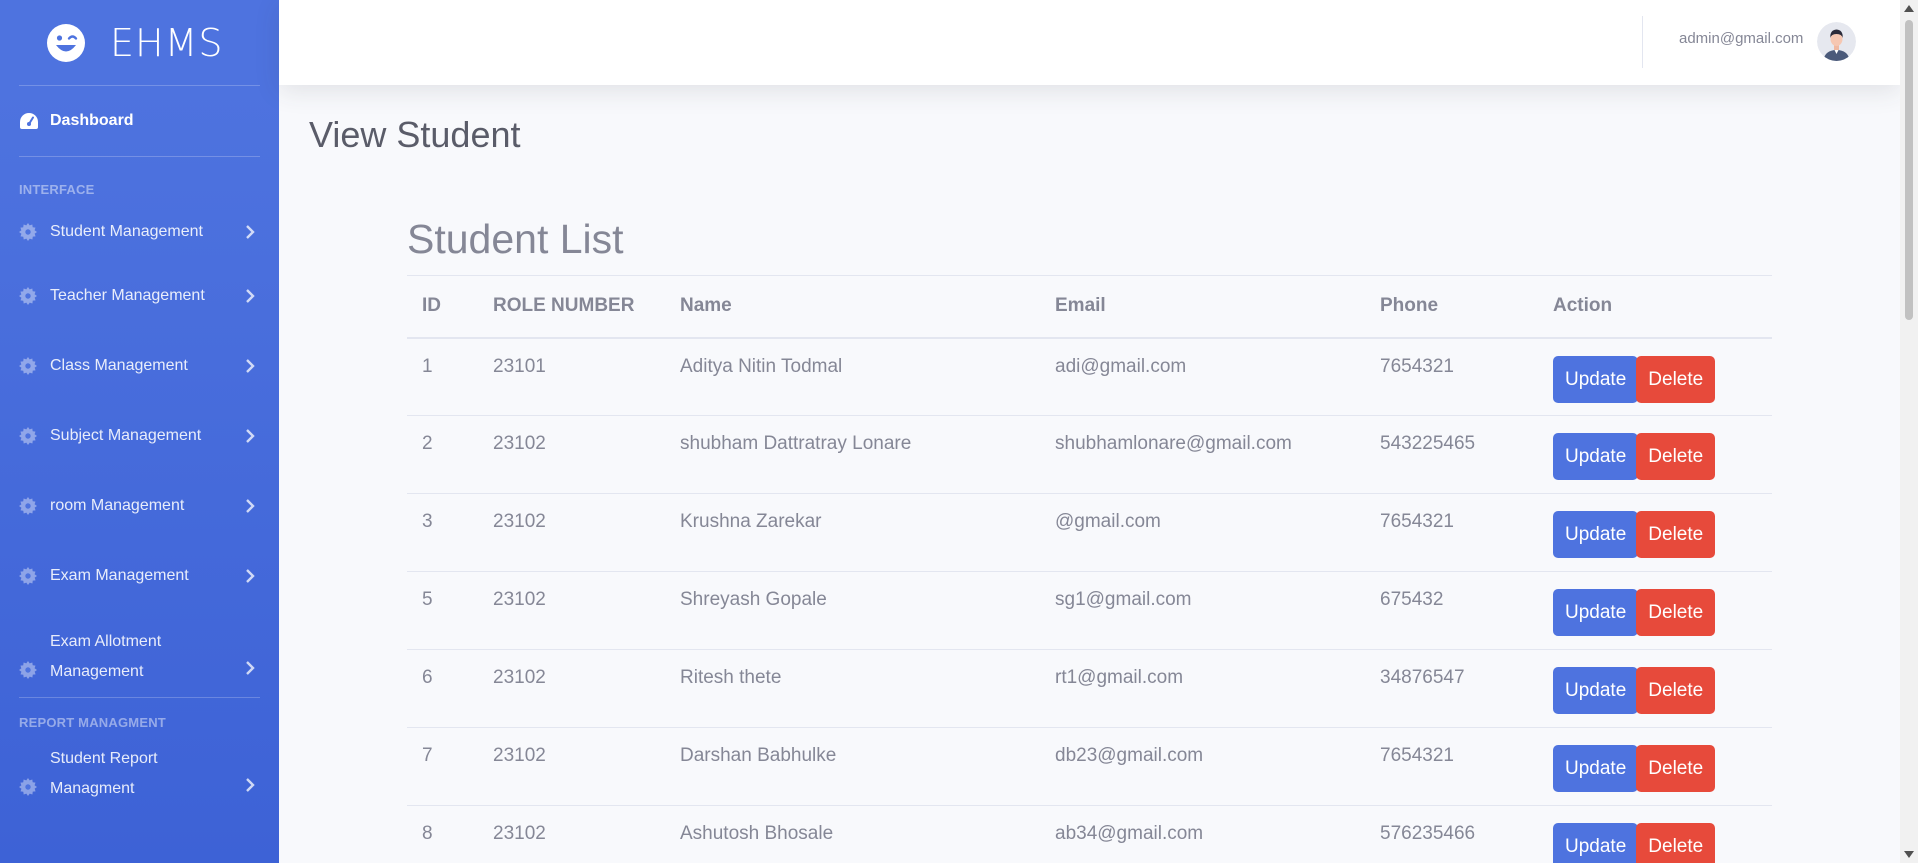 This screenshot has width=1918, height=863. What do you see at coordinates (515, 239) in the screenshot?
I see `list-title: Student List` at bounding box center [515, 239].